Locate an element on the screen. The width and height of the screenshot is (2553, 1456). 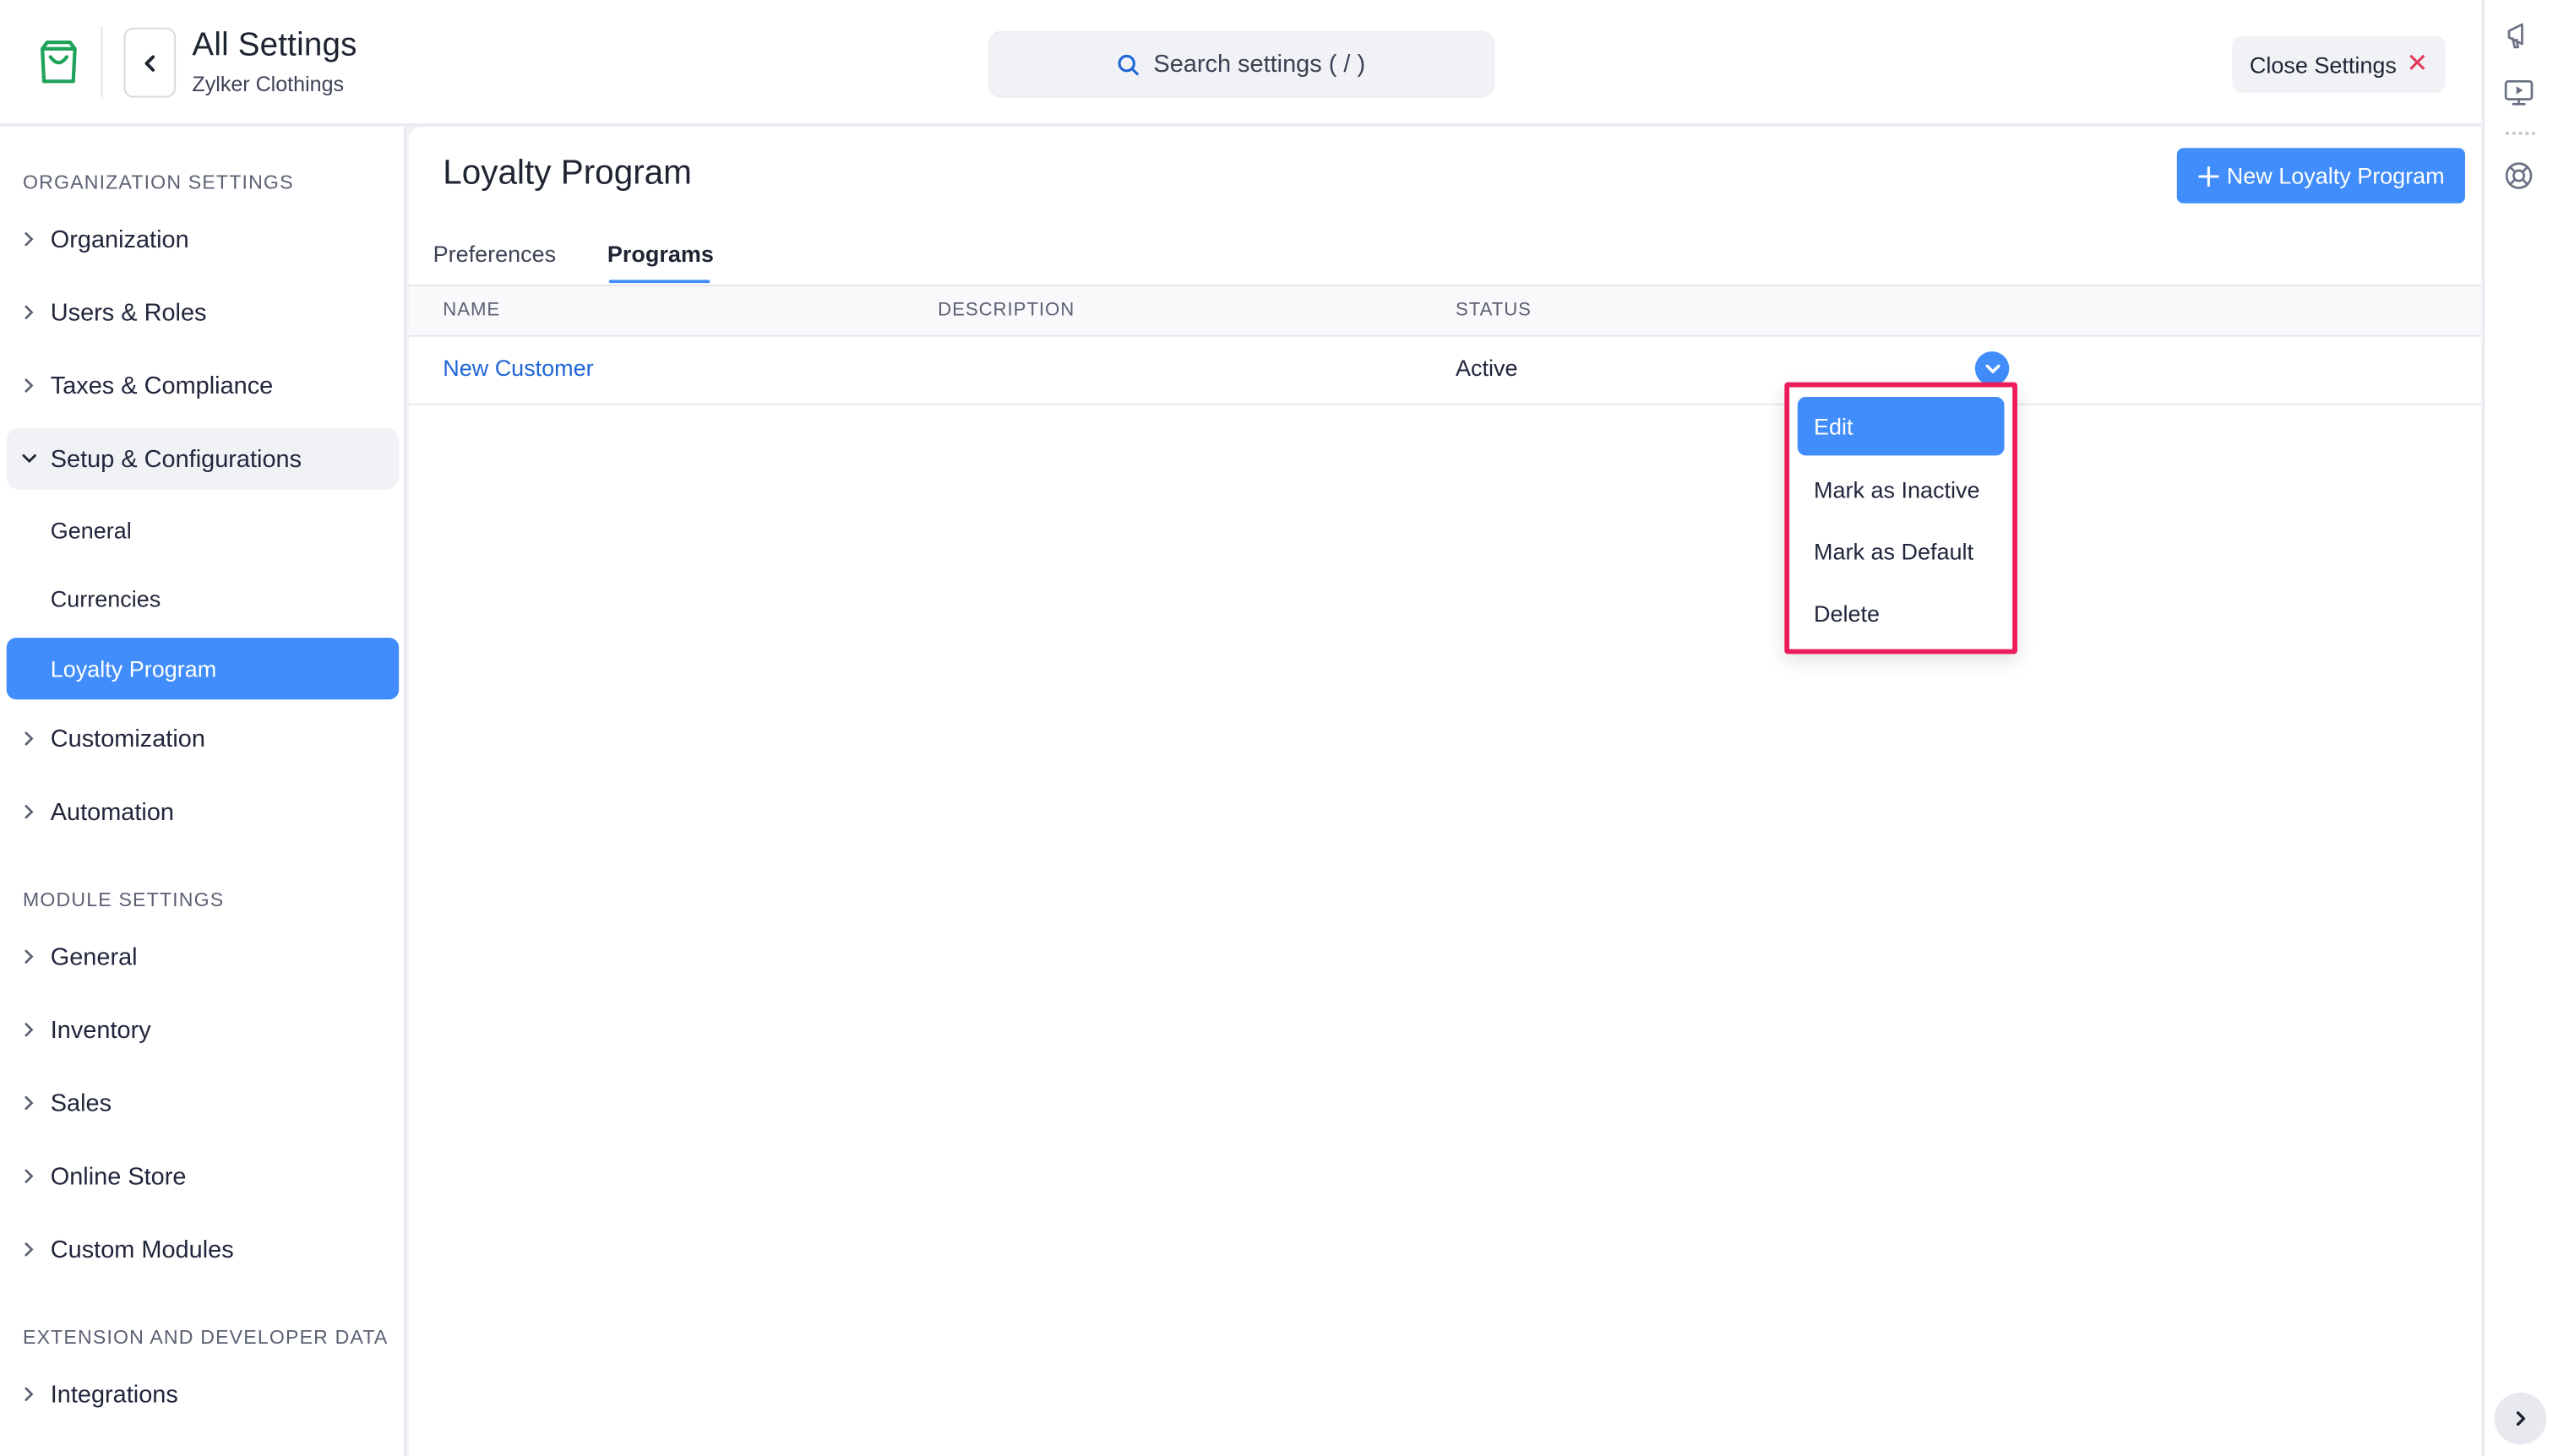
sidebar-item-label: Taxes & Compliance is located at coordinates (162, 385).